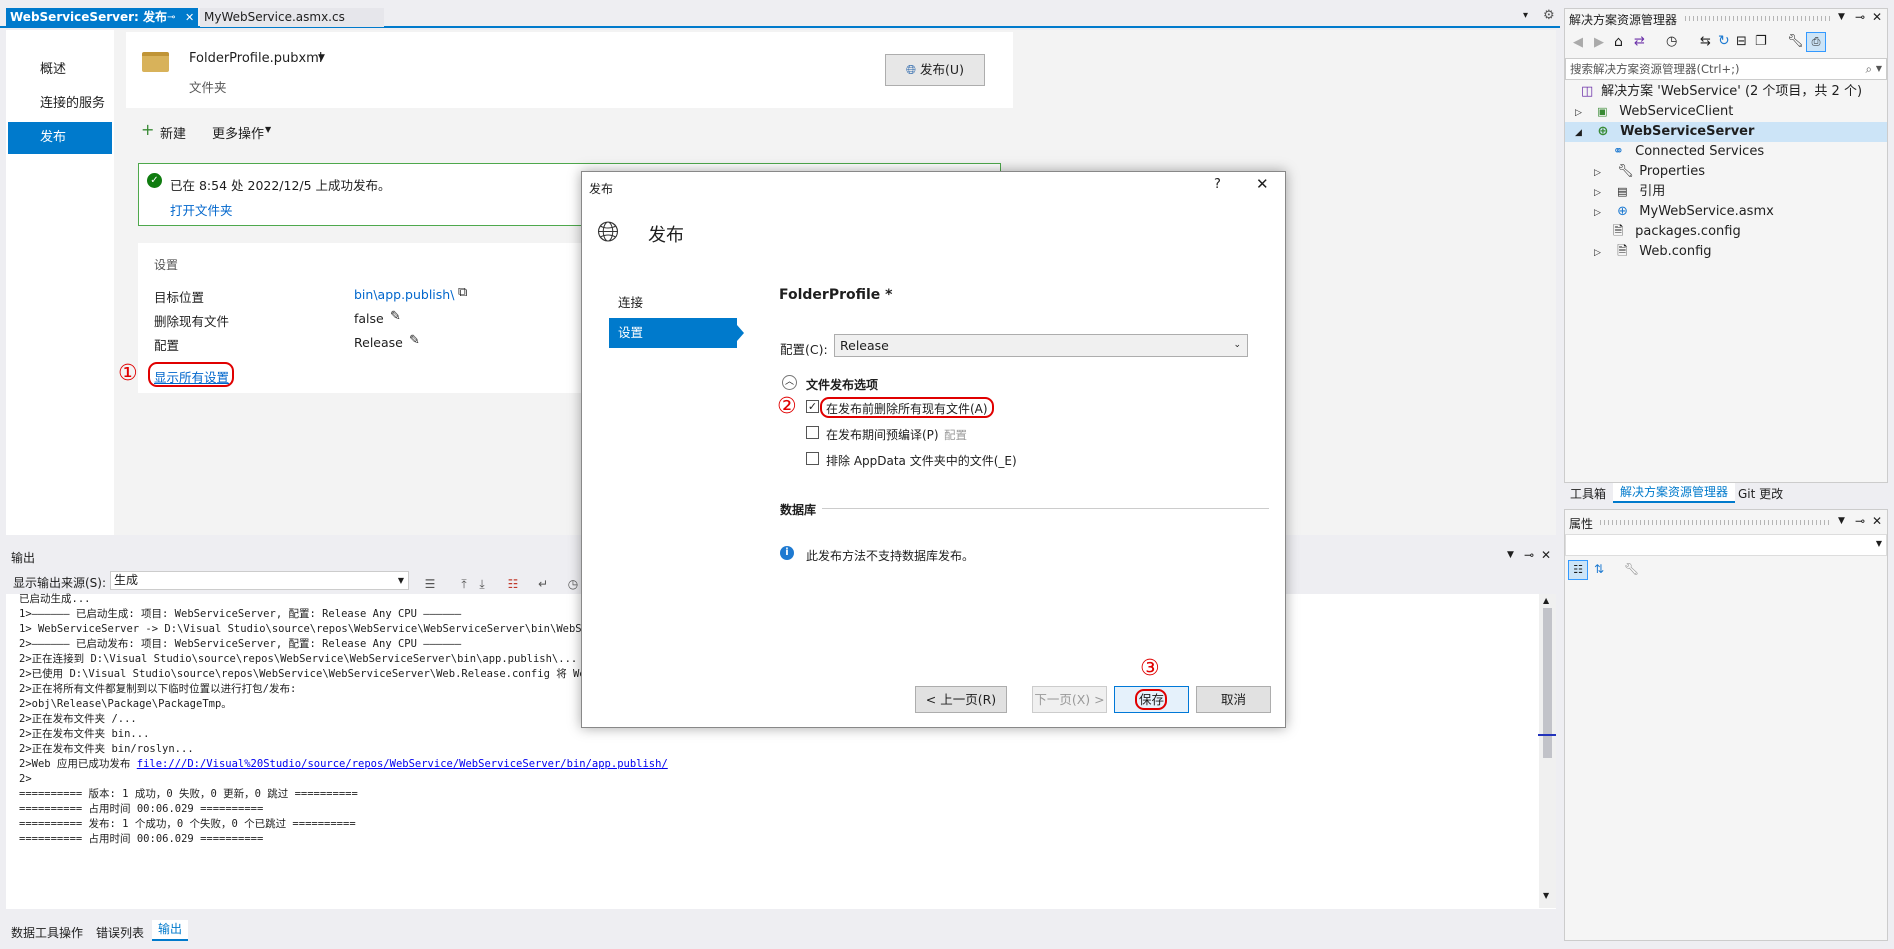 This screenshot has height=949, width=1894. I want to click on tab-overflow-icon: ▾, so click(1525, 15).